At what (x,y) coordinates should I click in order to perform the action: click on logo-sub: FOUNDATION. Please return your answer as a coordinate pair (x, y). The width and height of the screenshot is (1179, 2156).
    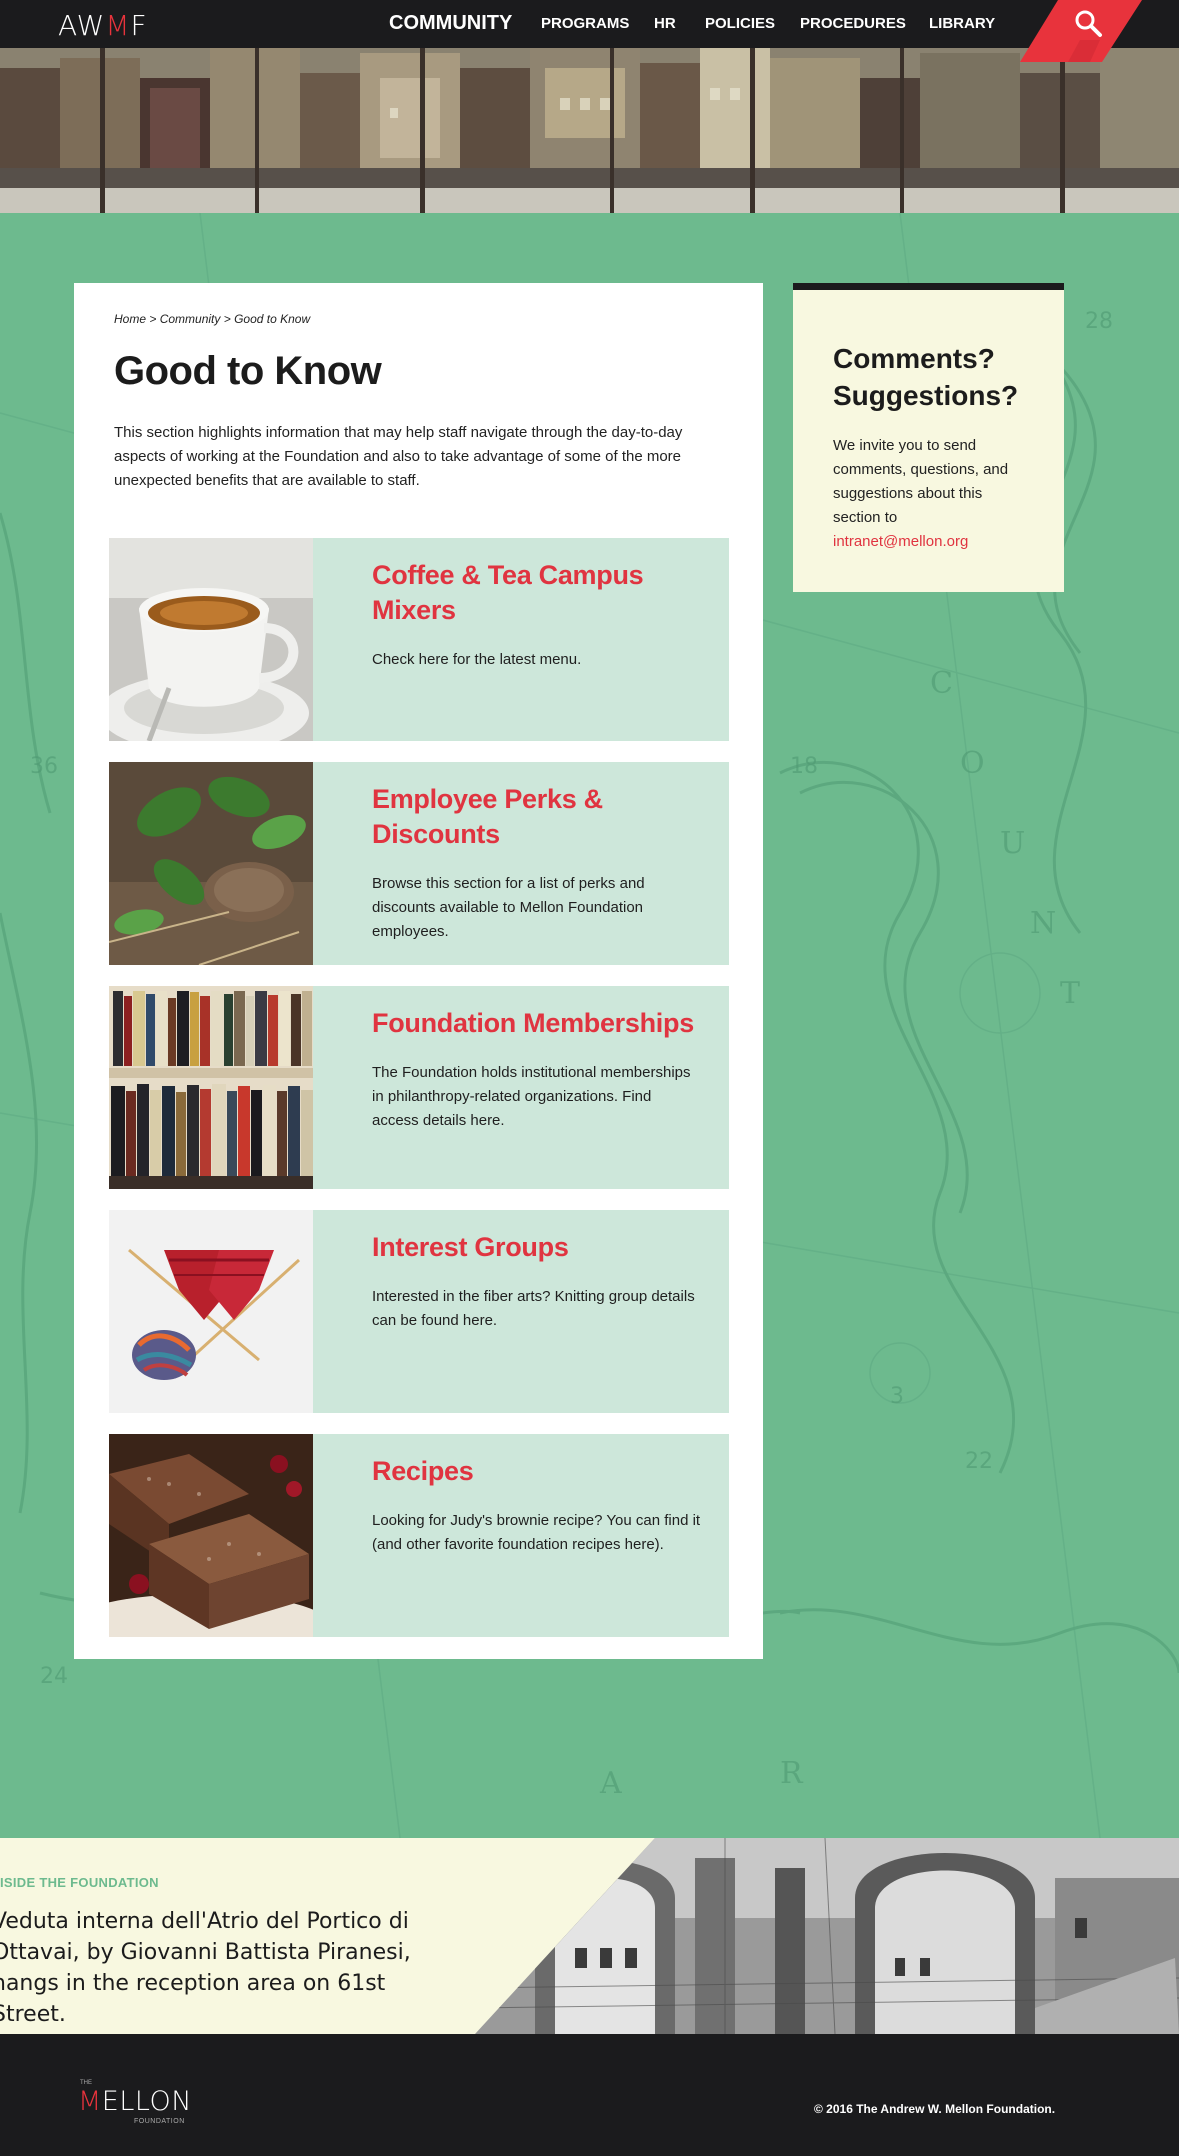
    Looking at the image, I should click on (159, 2121).